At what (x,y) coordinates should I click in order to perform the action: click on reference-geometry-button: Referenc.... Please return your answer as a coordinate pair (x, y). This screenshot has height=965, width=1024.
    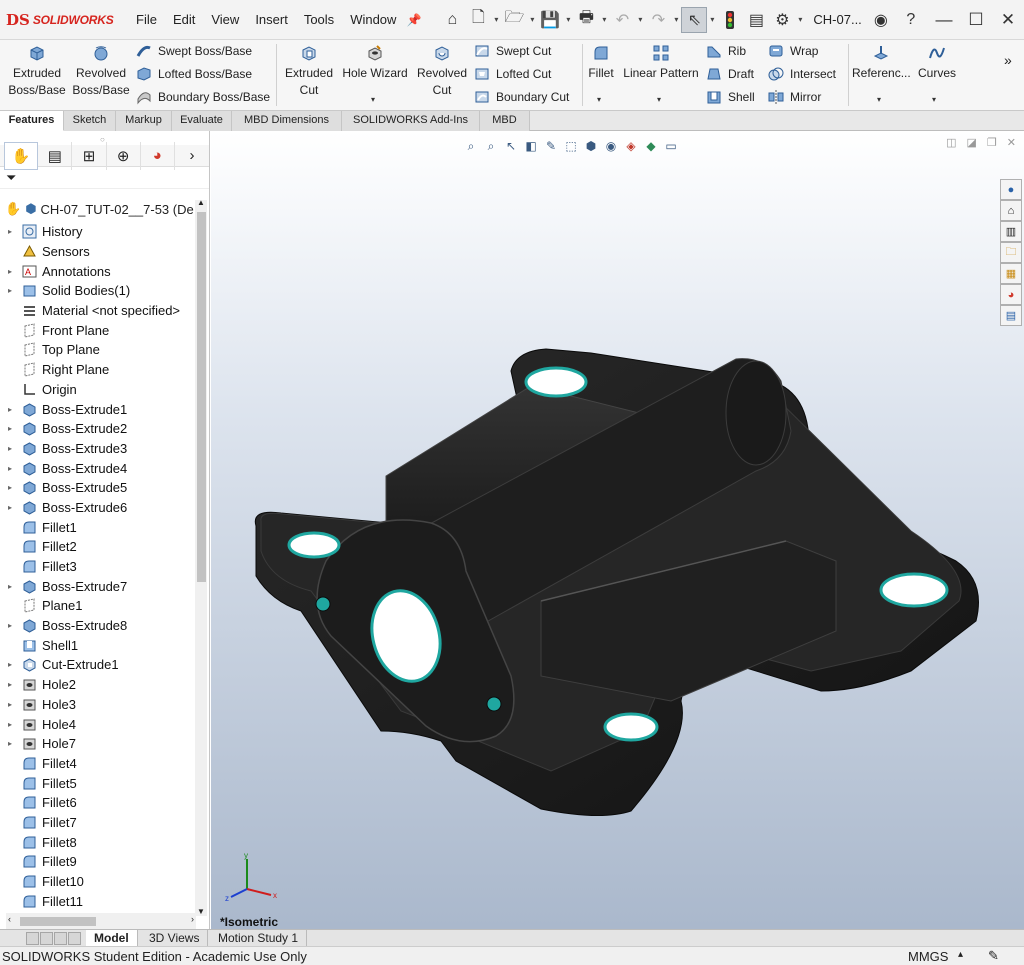
    Looking at the image, I should click on (881, 63).